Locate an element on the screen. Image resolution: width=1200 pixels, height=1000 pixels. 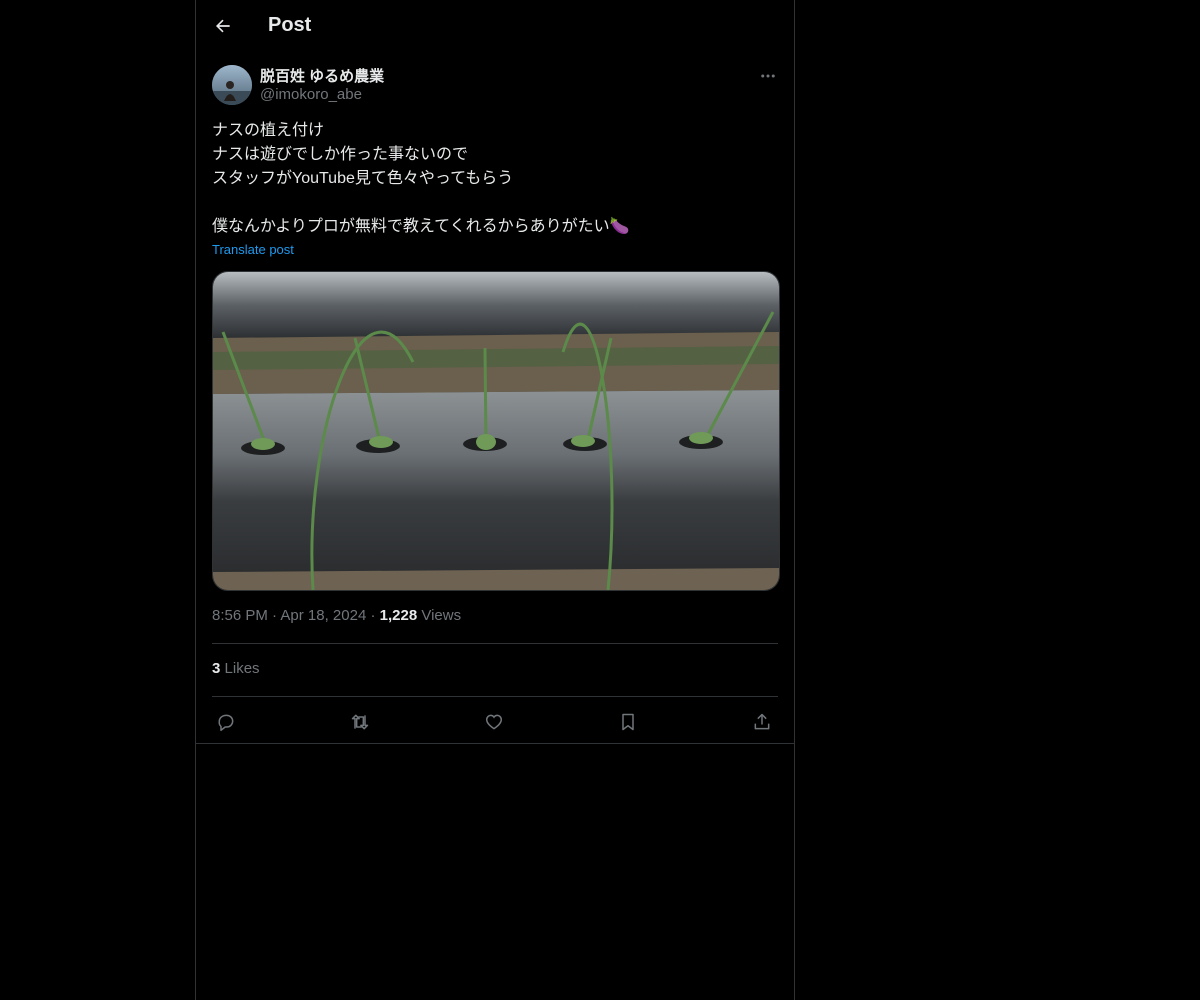
like-icon is located at coordinates (494, 722).